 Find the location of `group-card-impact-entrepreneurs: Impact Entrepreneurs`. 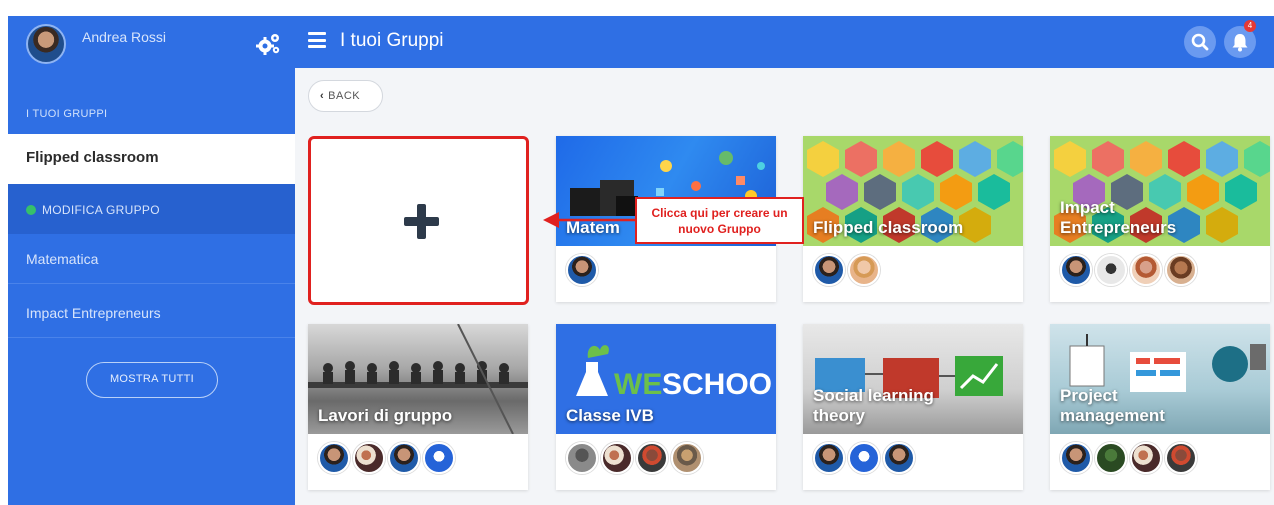

group-card-impact-entrepreneurs: Impact Entrepreneurs is located at coordinates (1160, 219).